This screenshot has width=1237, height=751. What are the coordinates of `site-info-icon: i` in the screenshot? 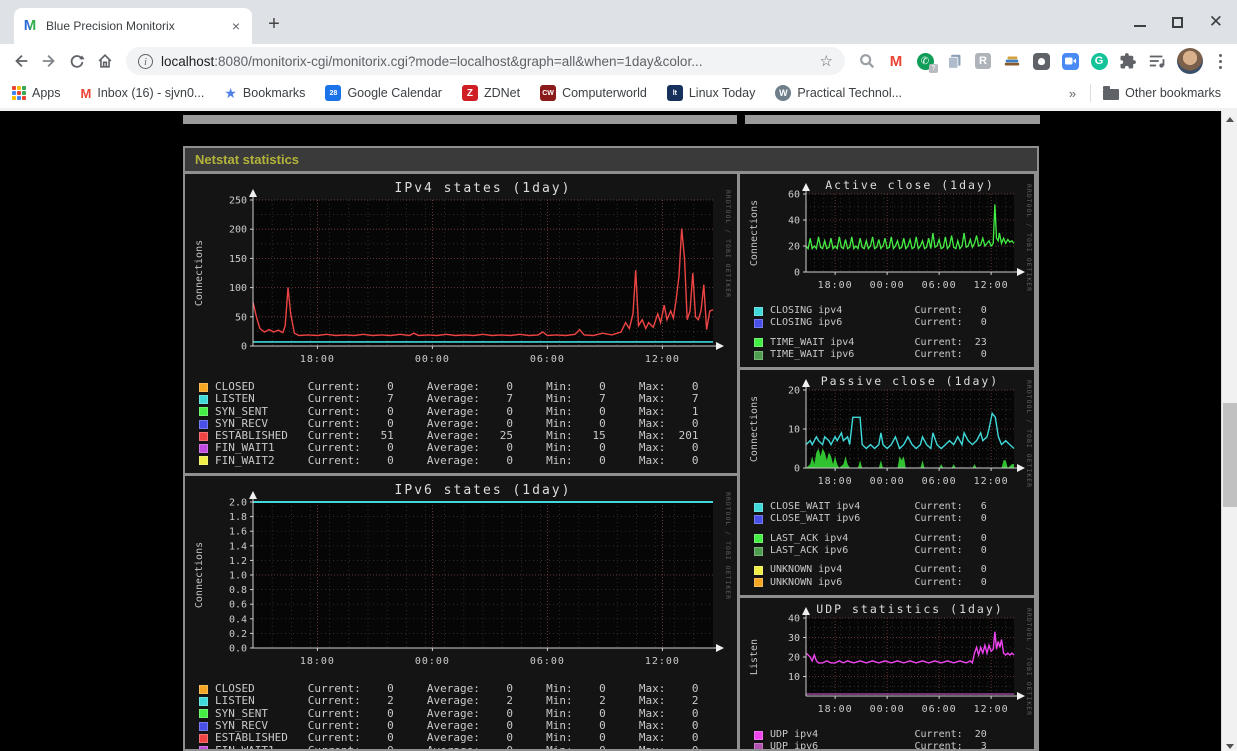 It's located at (145, 61).